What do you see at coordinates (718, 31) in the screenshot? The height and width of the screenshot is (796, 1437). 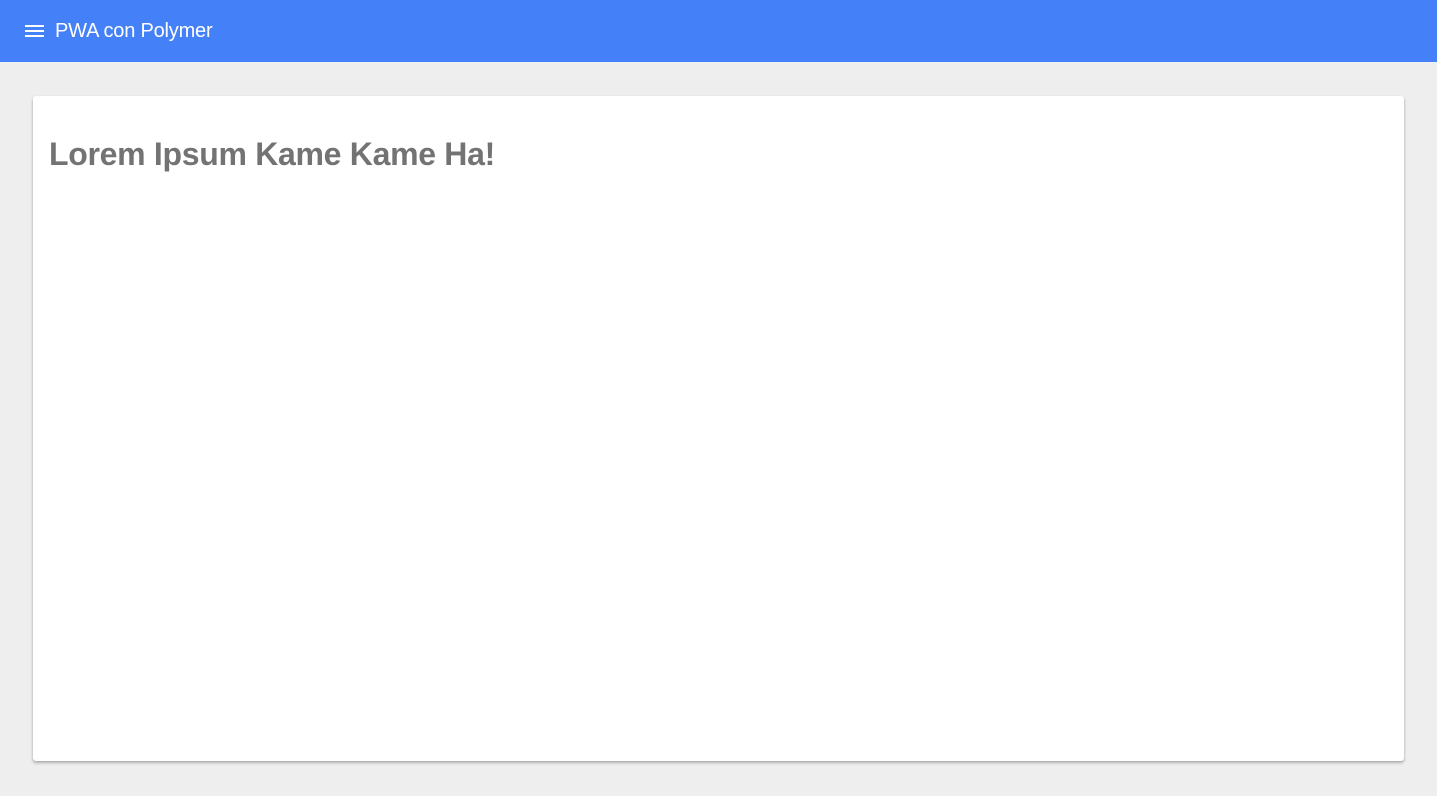 I see `app-header: PWA con Polymer` at bounding box center [718, 31].